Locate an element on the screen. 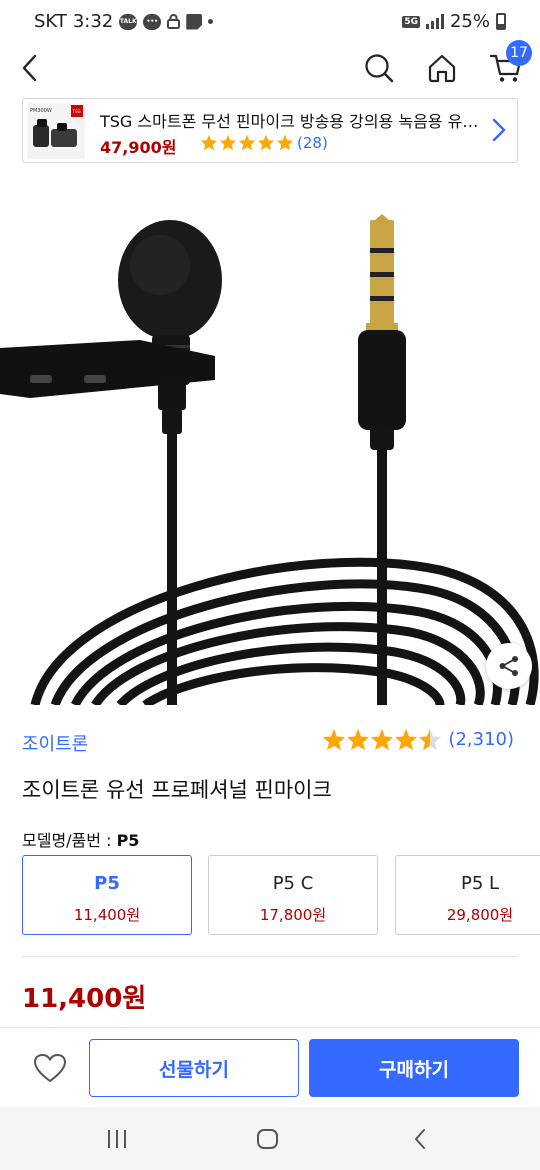  option-price: 17,800원 is located at coordinates (293, 915).